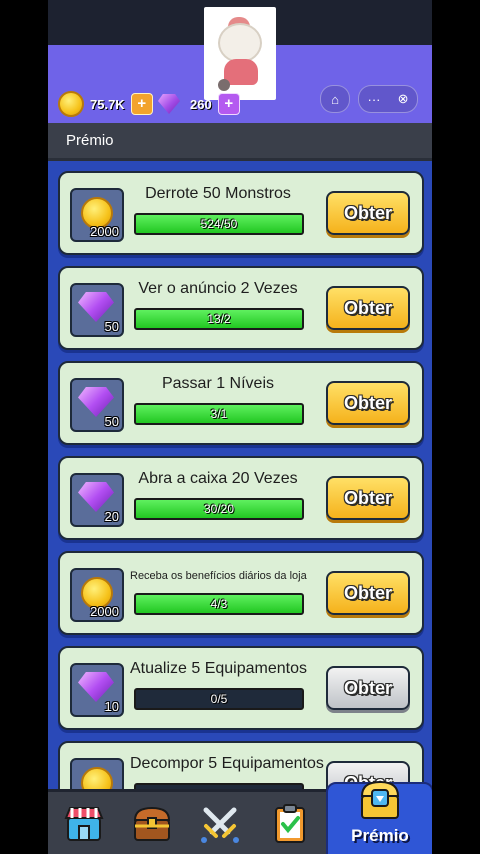 The image size is (480, 854). I want to click on reward-icon-box: 10, so click(97, 690).